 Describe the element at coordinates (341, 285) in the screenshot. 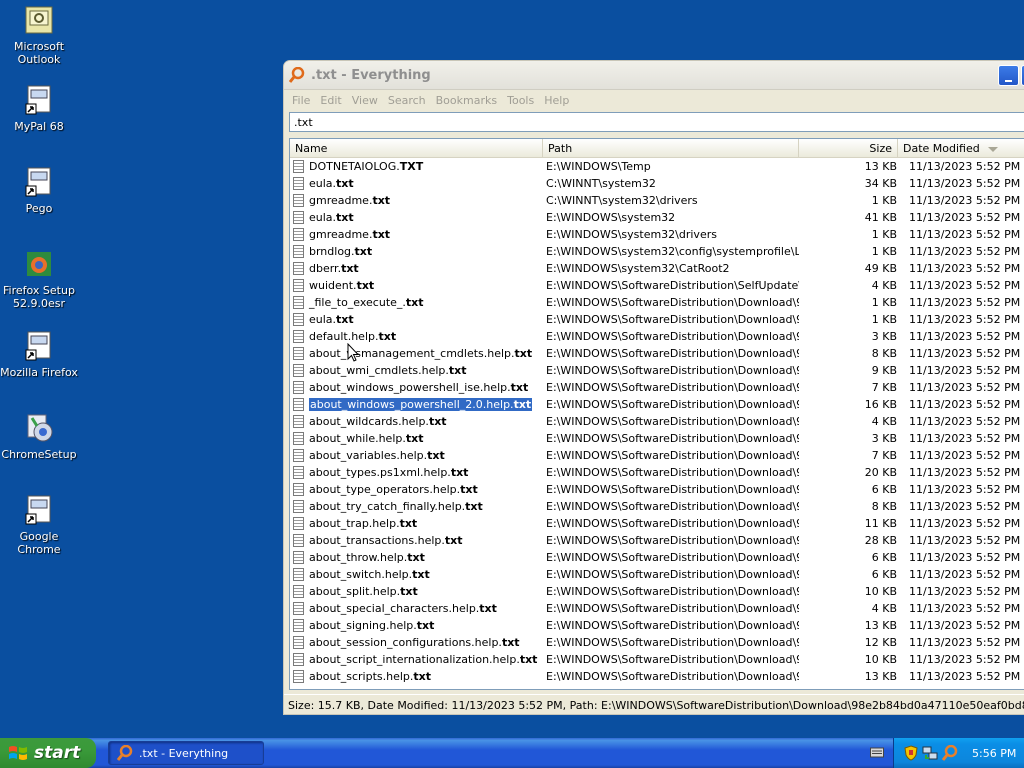

I see `file-name: wuident.txt` at that location.